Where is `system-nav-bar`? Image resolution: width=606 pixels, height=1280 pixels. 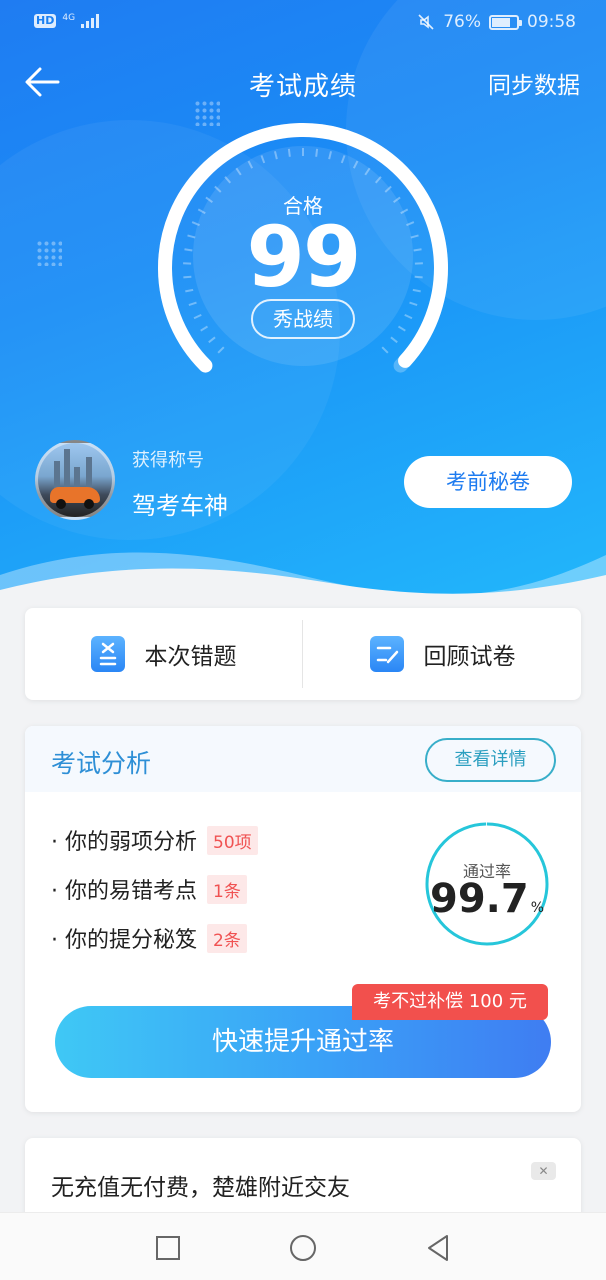 system-nav-bar is located at coordinates (303, 1246).